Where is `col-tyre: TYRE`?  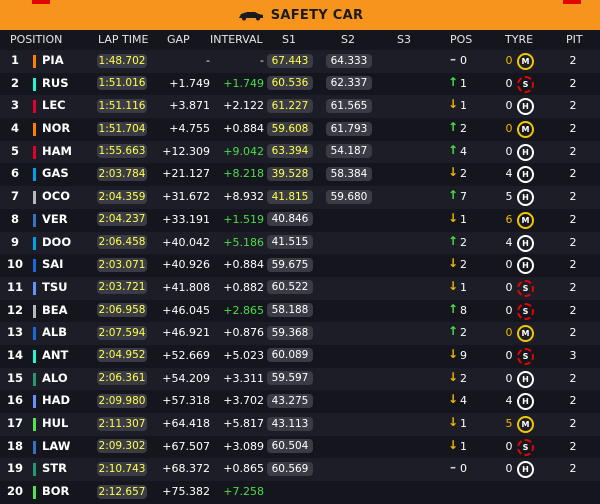 col-tyre: TYRE is located at coordinates (519, 39).